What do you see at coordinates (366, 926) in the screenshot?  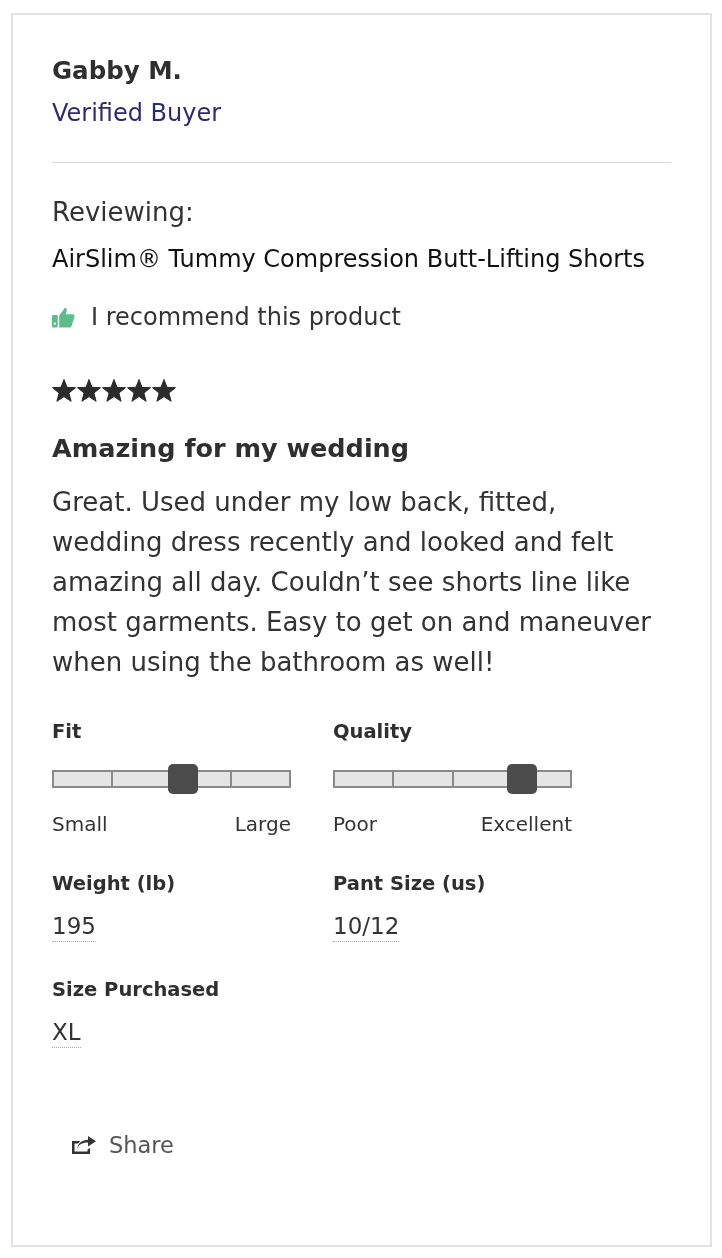 I see `attribute-value: 10/12` at bounding box center [366, 926].